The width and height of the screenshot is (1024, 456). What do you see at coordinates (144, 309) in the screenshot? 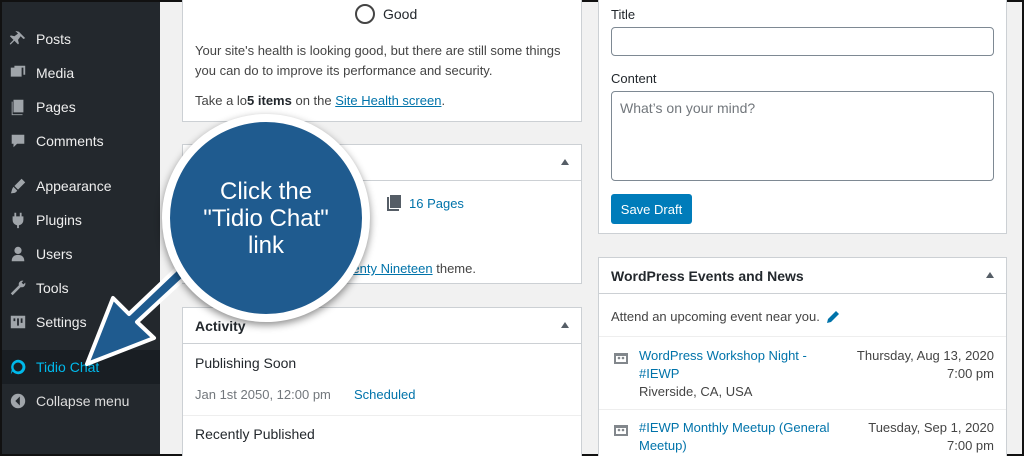
I see `callout-arrow` at bounding box center [144, 309].